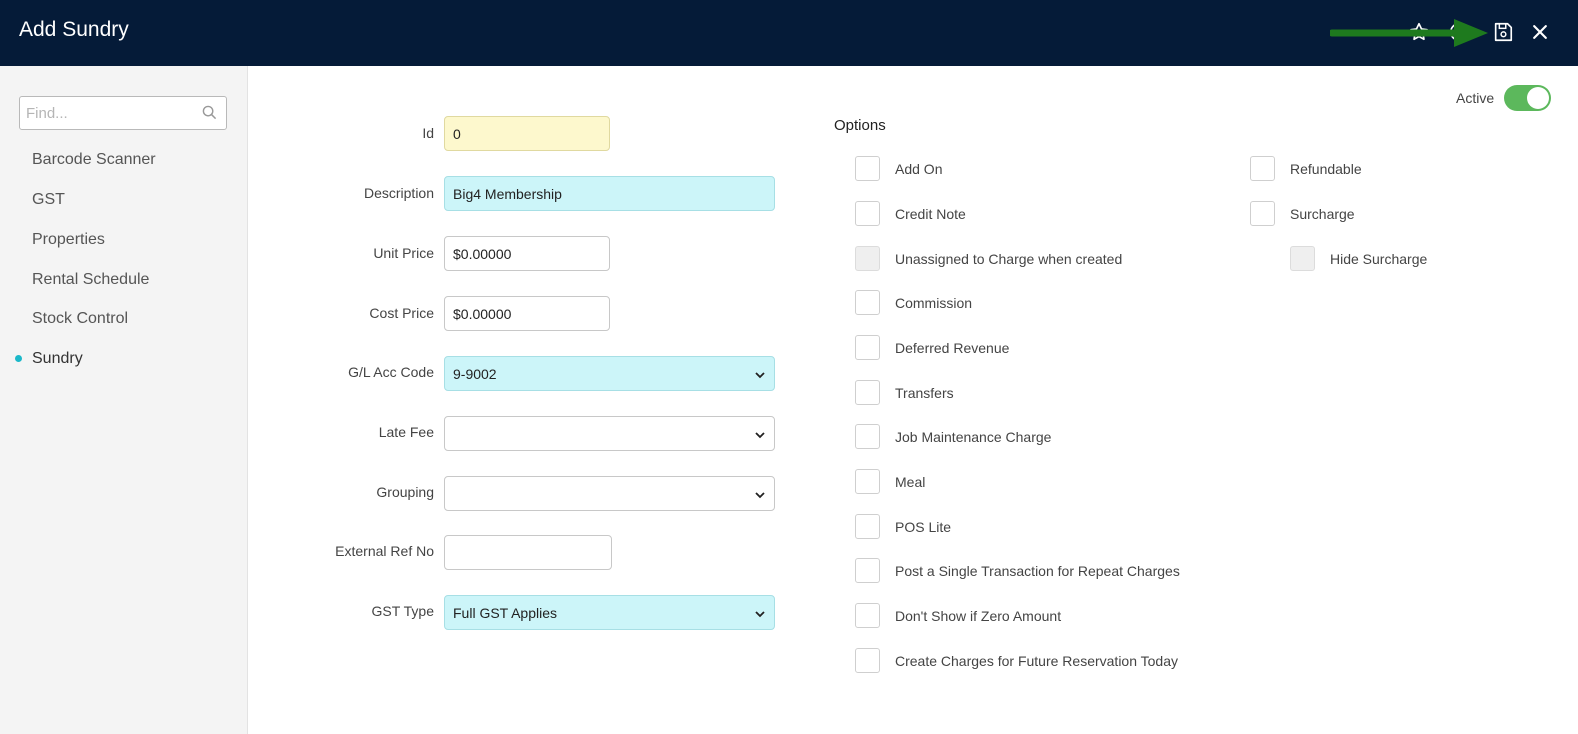 The height and width of the screenshot is (734, 1578). I want to click on job-maintenance-charge-label: Job Maintenance Charge, so click(973, 437).